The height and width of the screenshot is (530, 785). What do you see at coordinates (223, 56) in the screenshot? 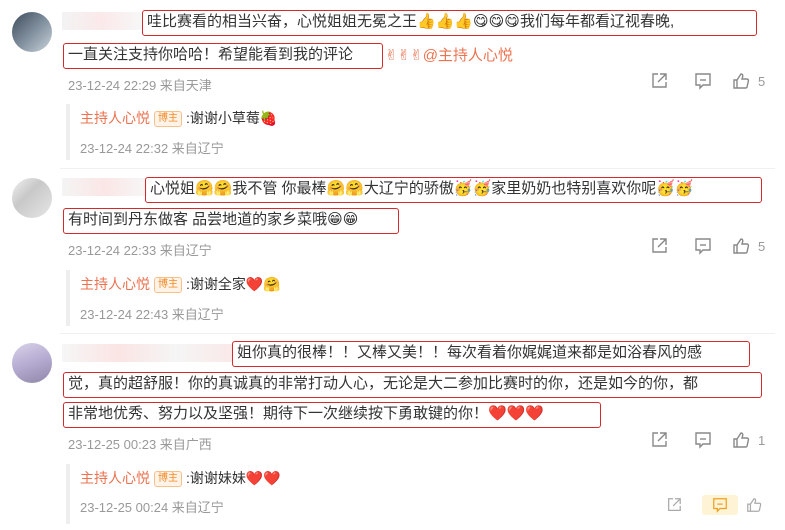
I see `comment-line: 一直关注支持你哈哈！希望能看到我的评论` at bounding box center [223, 56].